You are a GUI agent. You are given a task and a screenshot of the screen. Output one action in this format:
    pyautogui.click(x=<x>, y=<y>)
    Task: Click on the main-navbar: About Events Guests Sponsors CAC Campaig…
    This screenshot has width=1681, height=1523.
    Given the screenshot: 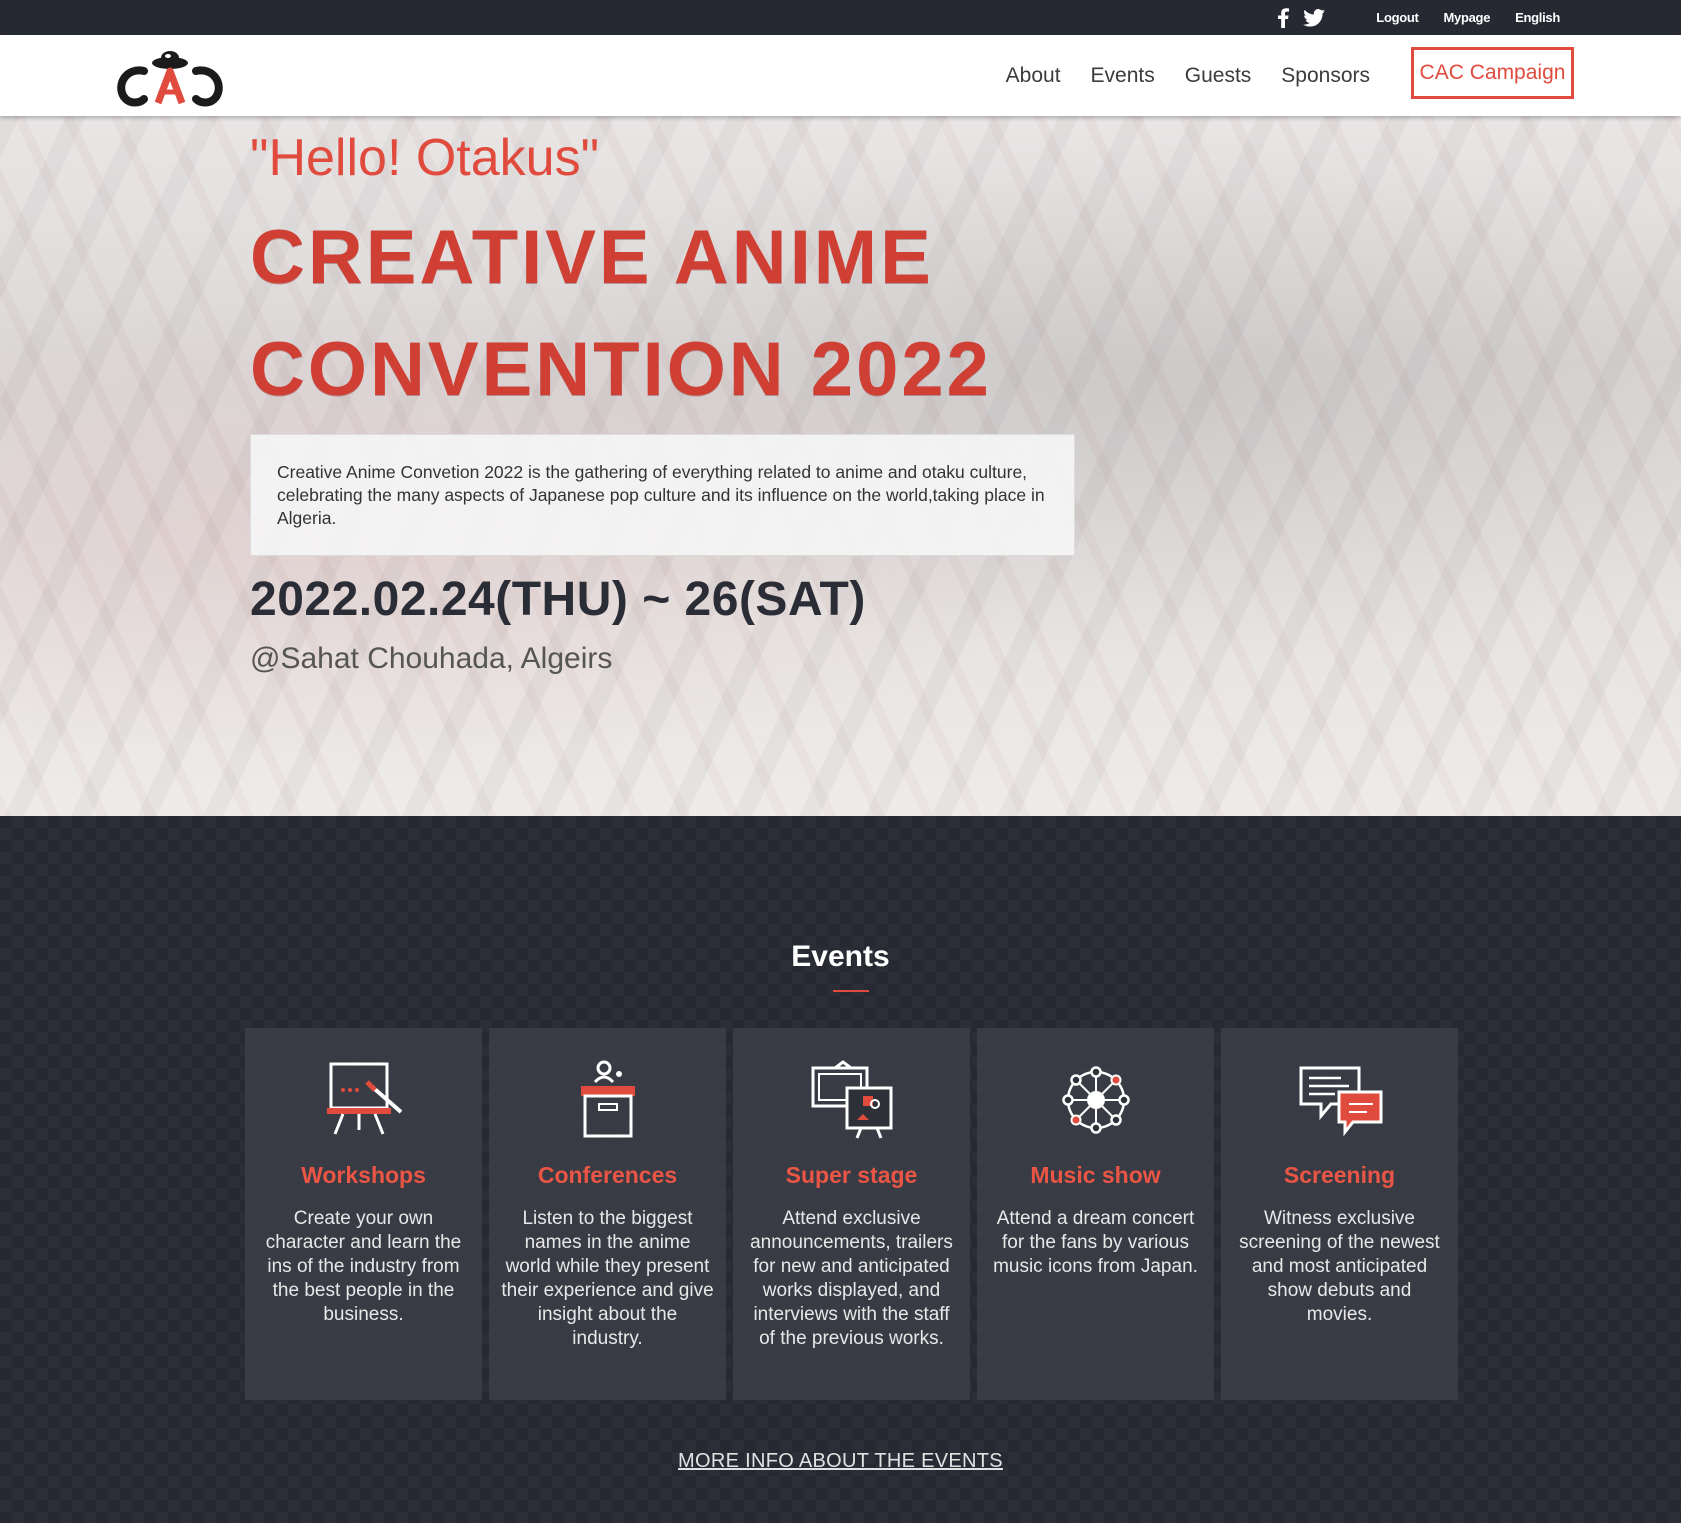 What is the action you would take?
    pyautogui.click(x=840, y=75)
    